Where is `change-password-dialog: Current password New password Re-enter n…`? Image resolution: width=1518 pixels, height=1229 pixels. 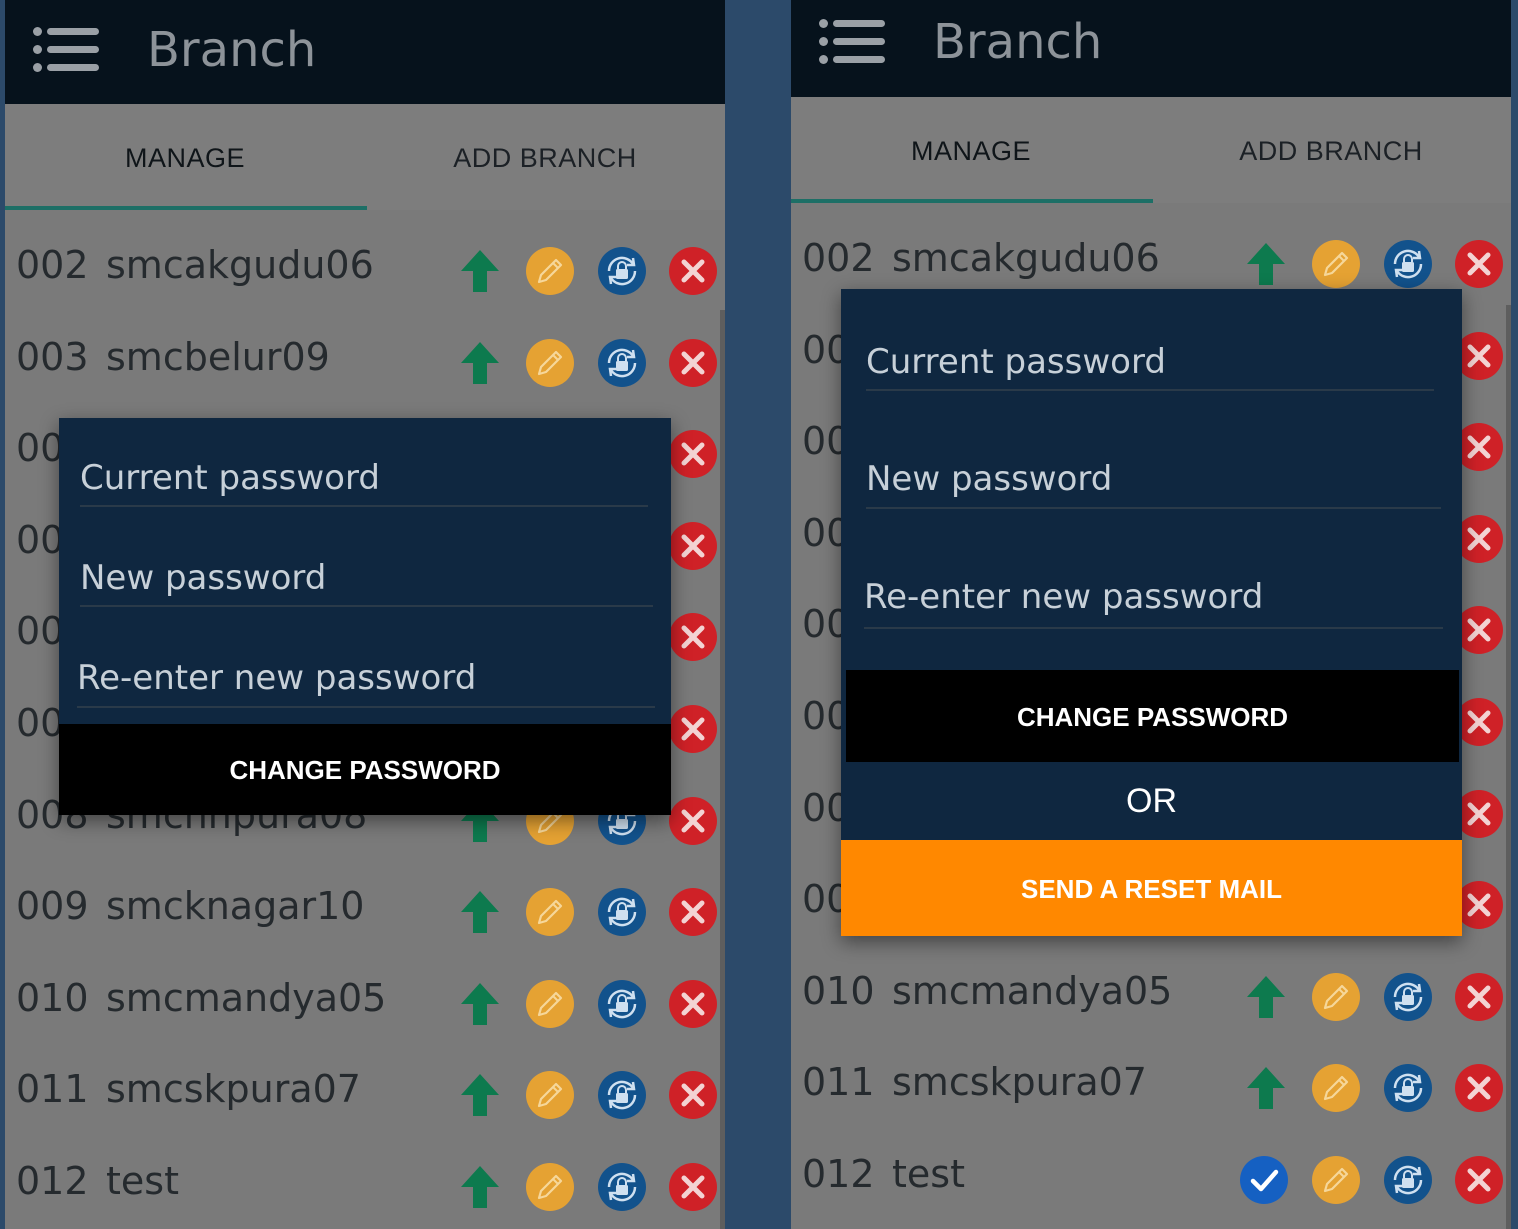 change-password-dialog: Current password New password Re-enter n… is located at coordinates (365, 616).